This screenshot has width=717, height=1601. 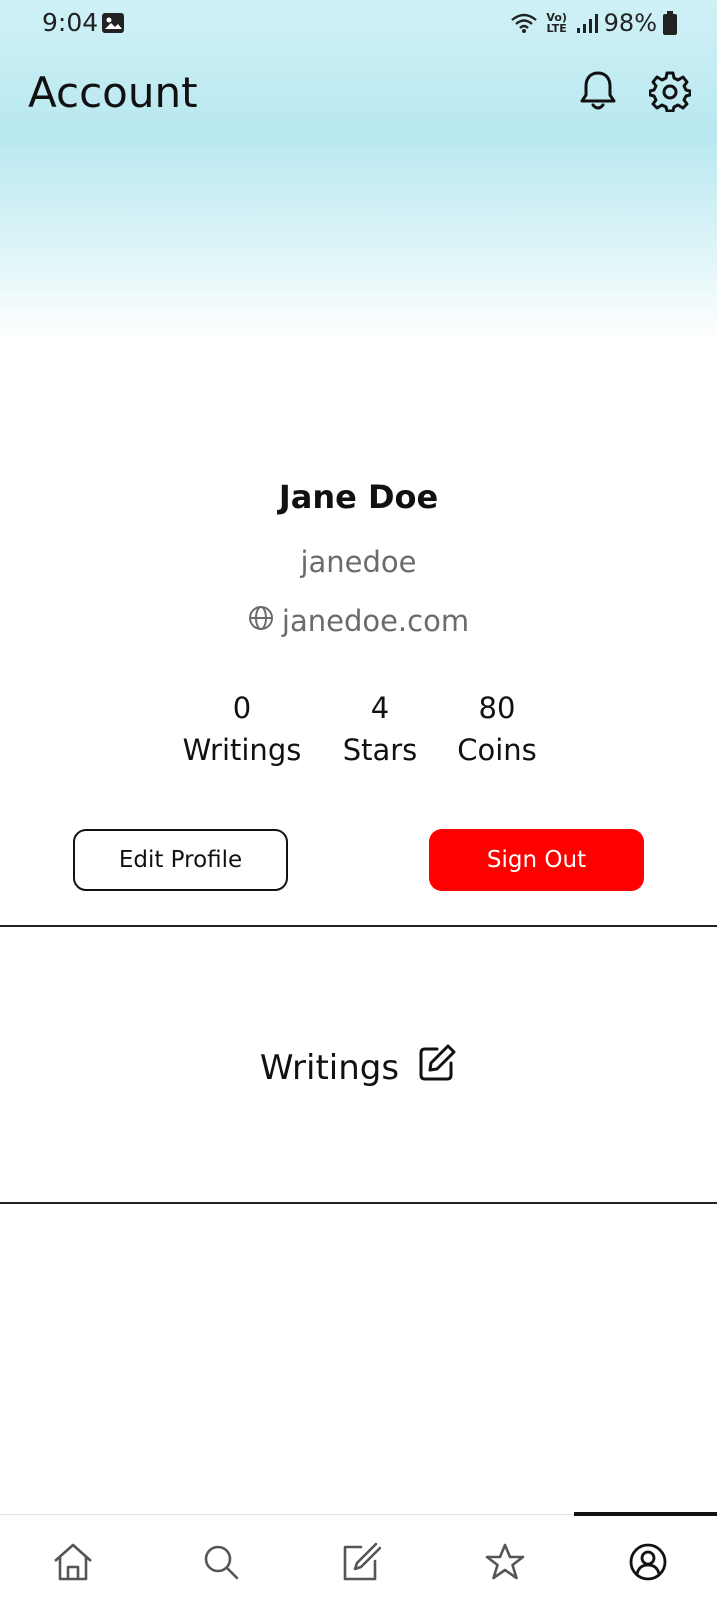 What do you see at coordinates (670, 23) in the screenshot?
I see `battery-icon` at bounding box center [670, 23].